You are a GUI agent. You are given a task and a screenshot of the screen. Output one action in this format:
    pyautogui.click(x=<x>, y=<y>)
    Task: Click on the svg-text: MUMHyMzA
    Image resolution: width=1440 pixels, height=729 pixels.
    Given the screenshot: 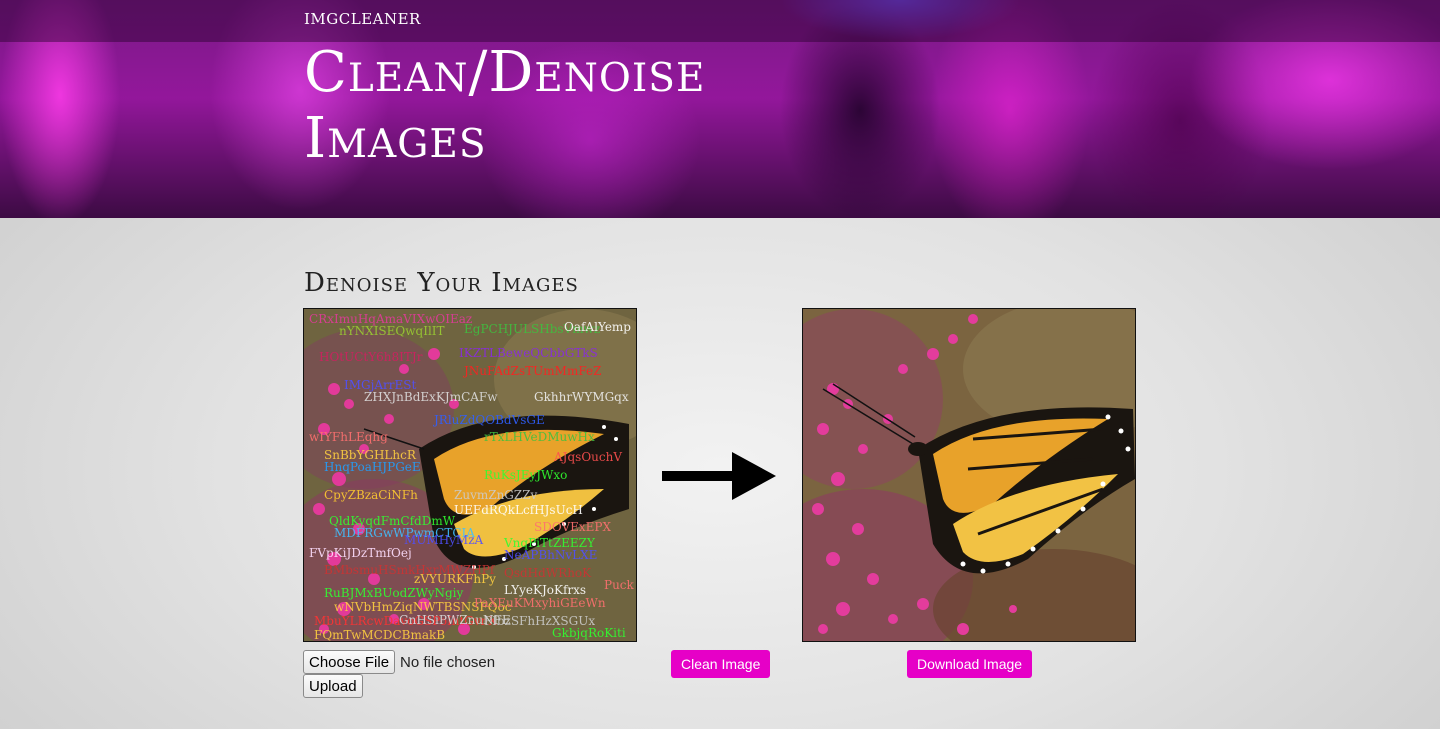 What is the action you would take?
    pyautogui.click(x=444, y=540)
    